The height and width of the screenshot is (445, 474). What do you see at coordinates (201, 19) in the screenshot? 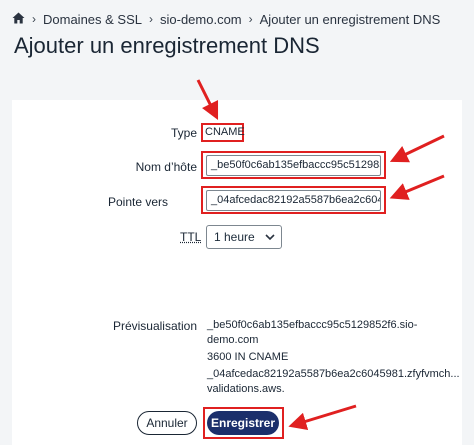
I see `breadcrumb-domain: sio-demo.com` at bounding box center [201, 19].